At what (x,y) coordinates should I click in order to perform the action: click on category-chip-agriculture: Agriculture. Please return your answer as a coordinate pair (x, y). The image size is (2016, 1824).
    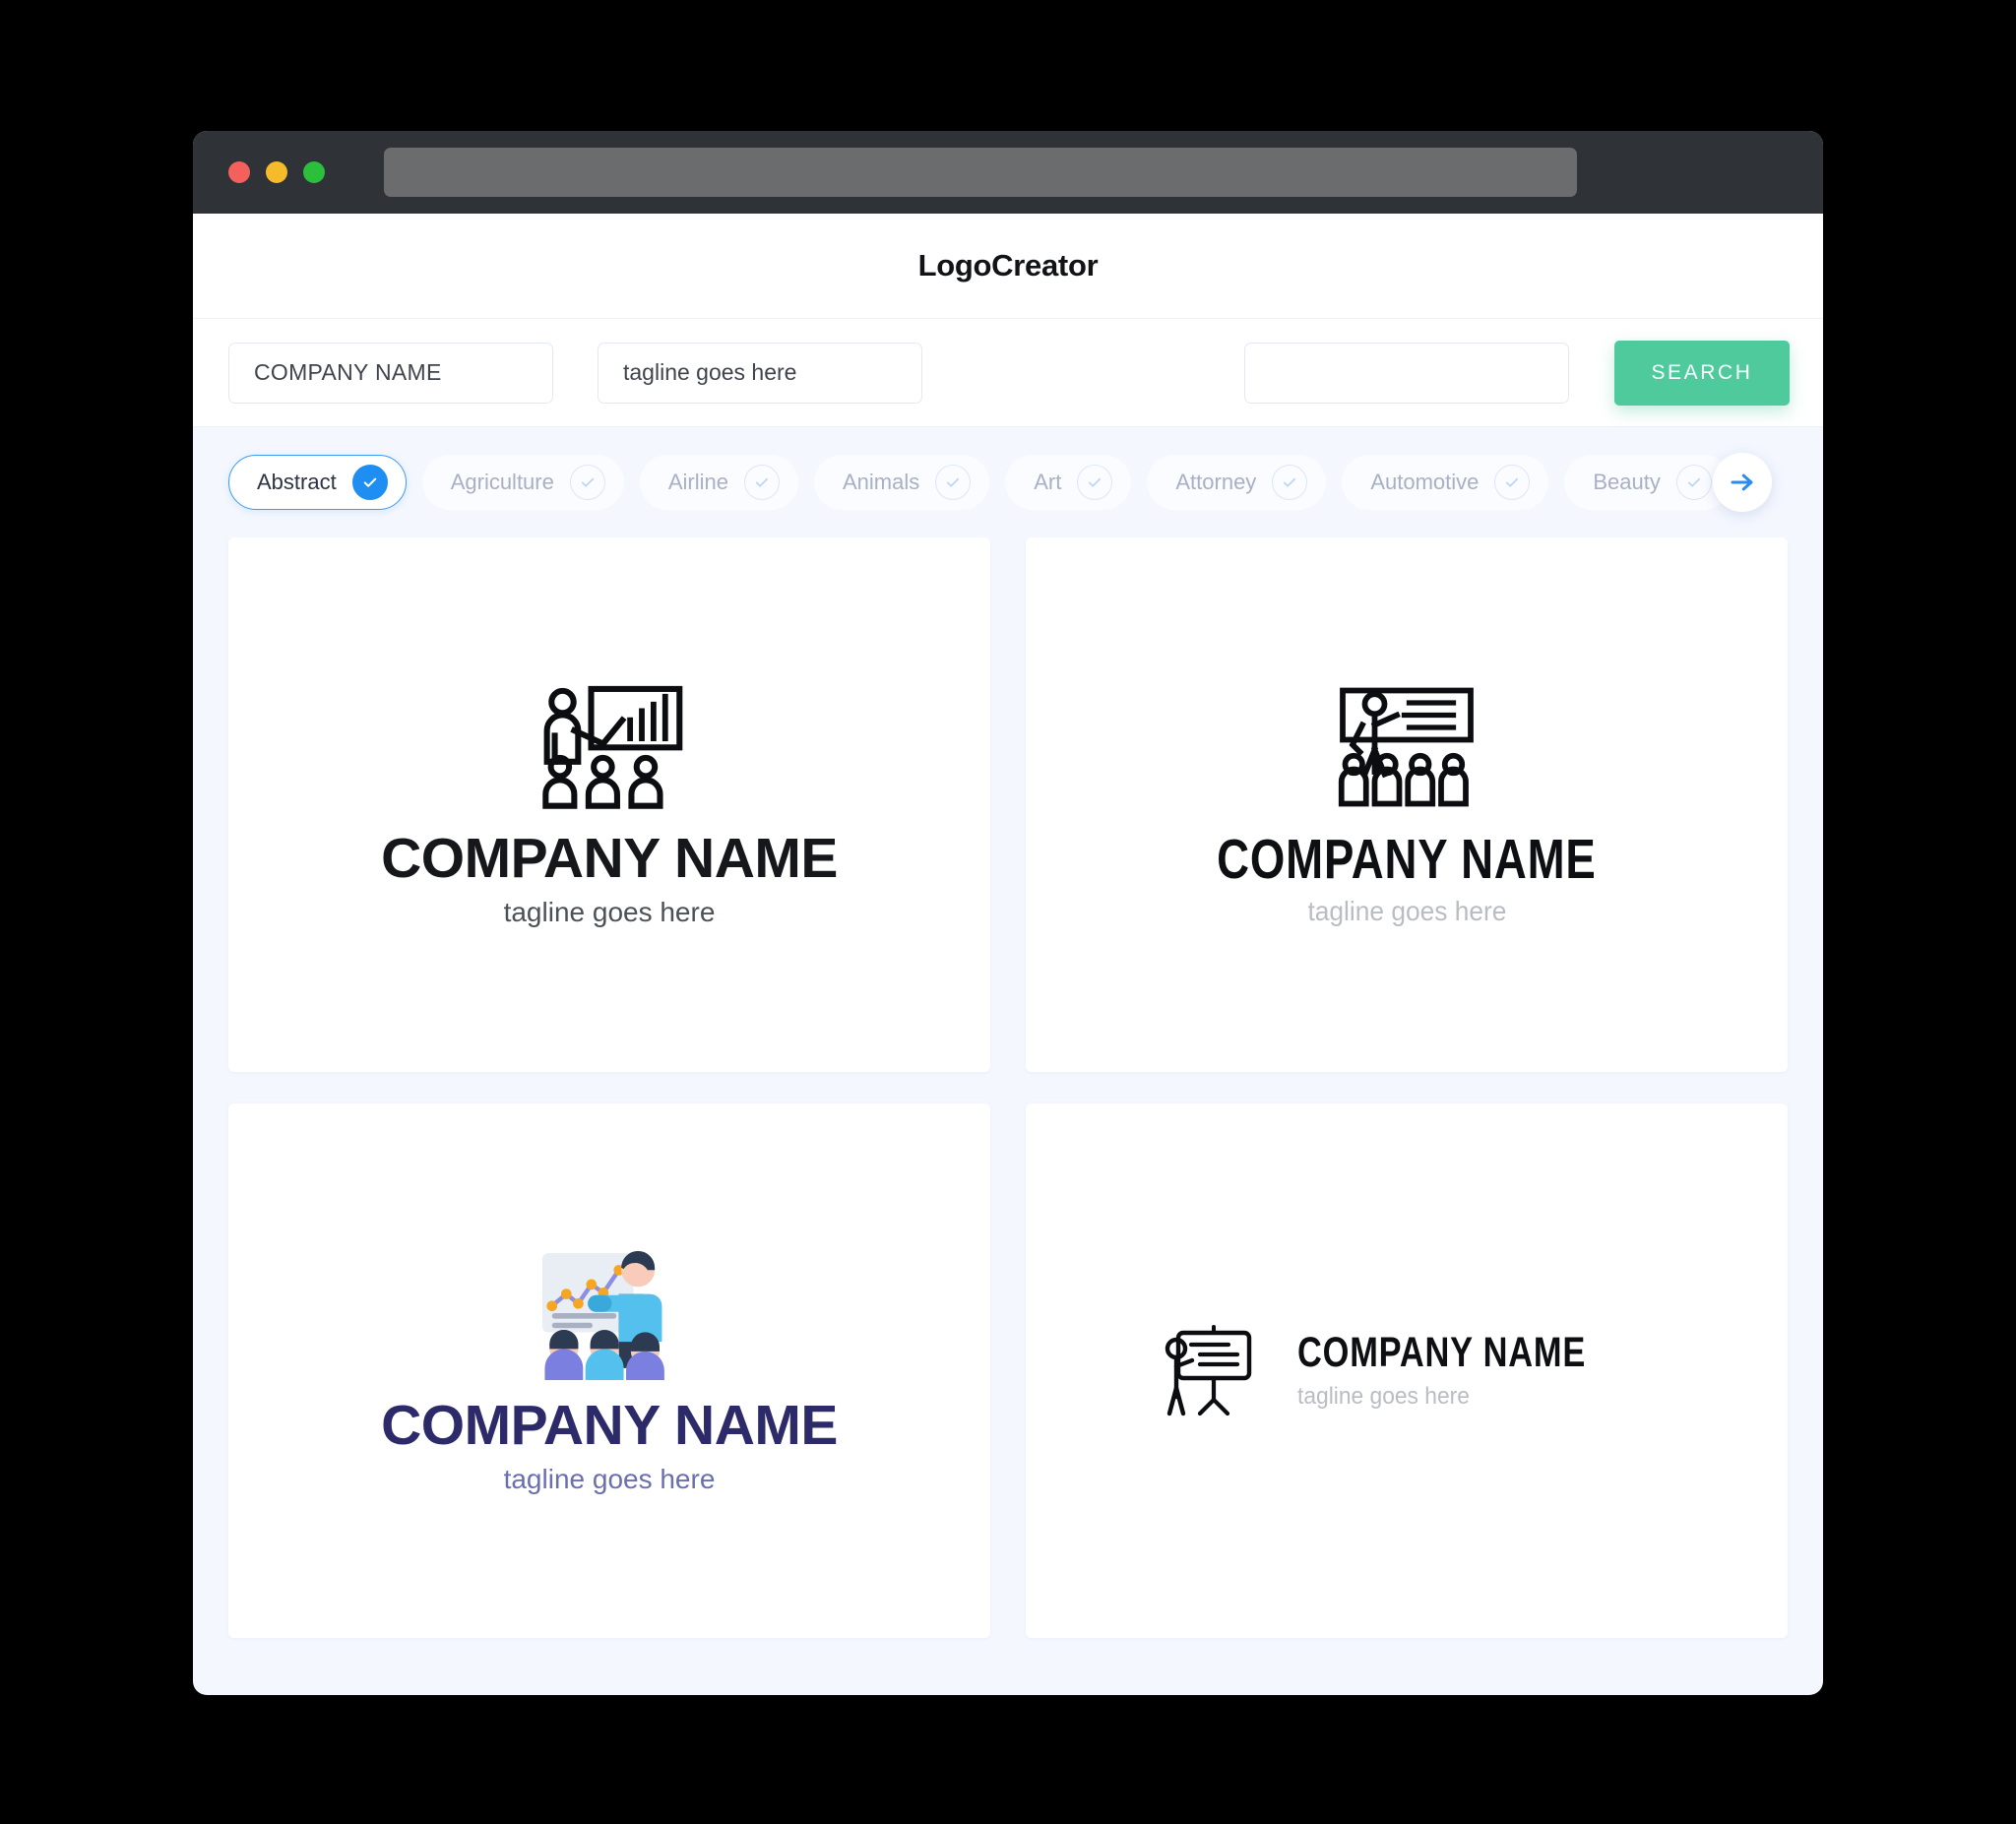
    Looking at the image, I should click on (522, 482).